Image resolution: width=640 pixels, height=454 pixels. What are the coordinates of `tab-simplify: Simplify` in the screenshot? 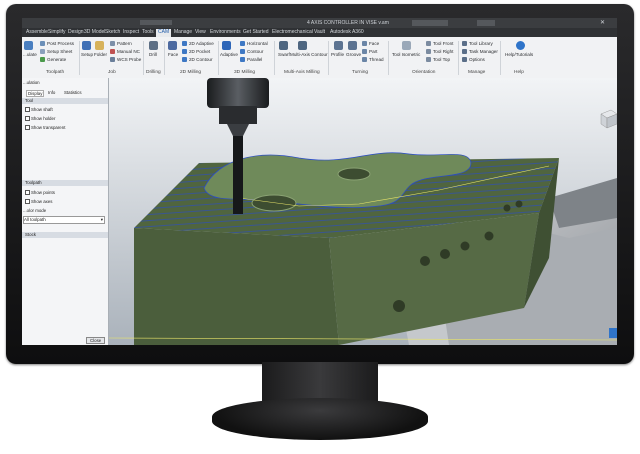 It's located at (57, 32).